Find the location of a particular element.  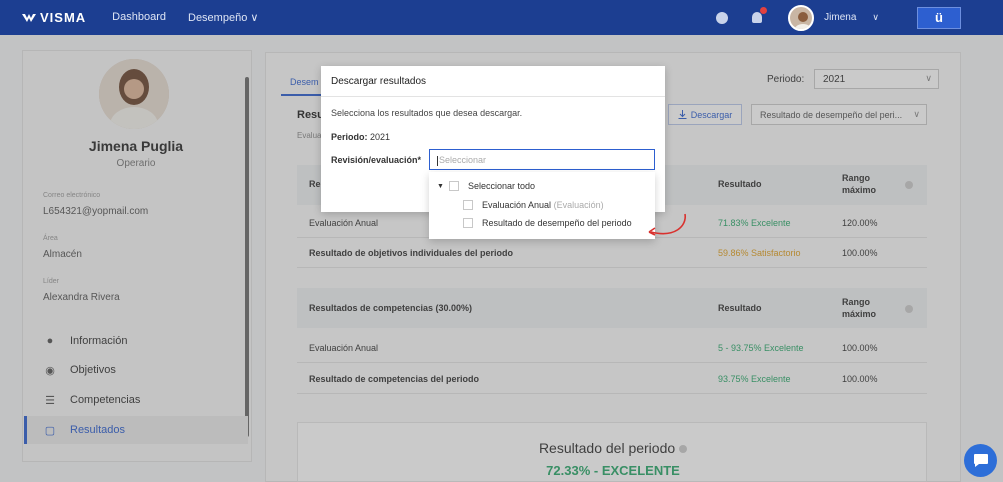

chat-icon is located at coordinates (980, 460).